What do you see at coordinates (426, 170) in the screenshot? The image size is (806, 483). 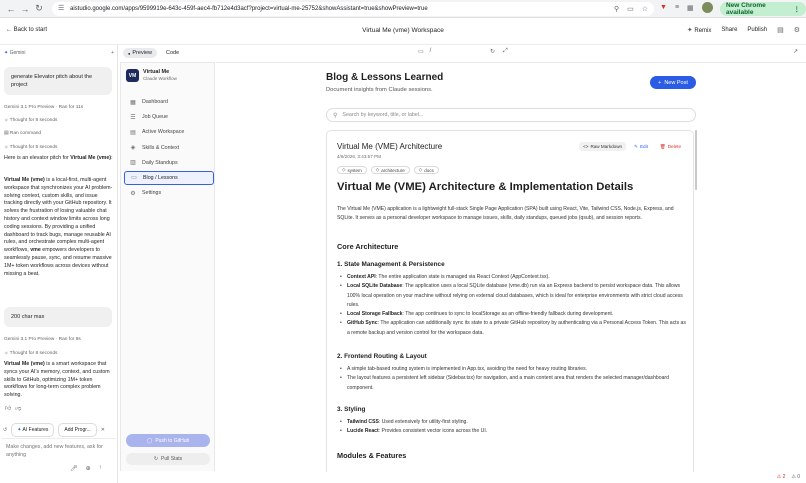 I see `tag-badge: ◇ docs` at bounding box center [426, 170].